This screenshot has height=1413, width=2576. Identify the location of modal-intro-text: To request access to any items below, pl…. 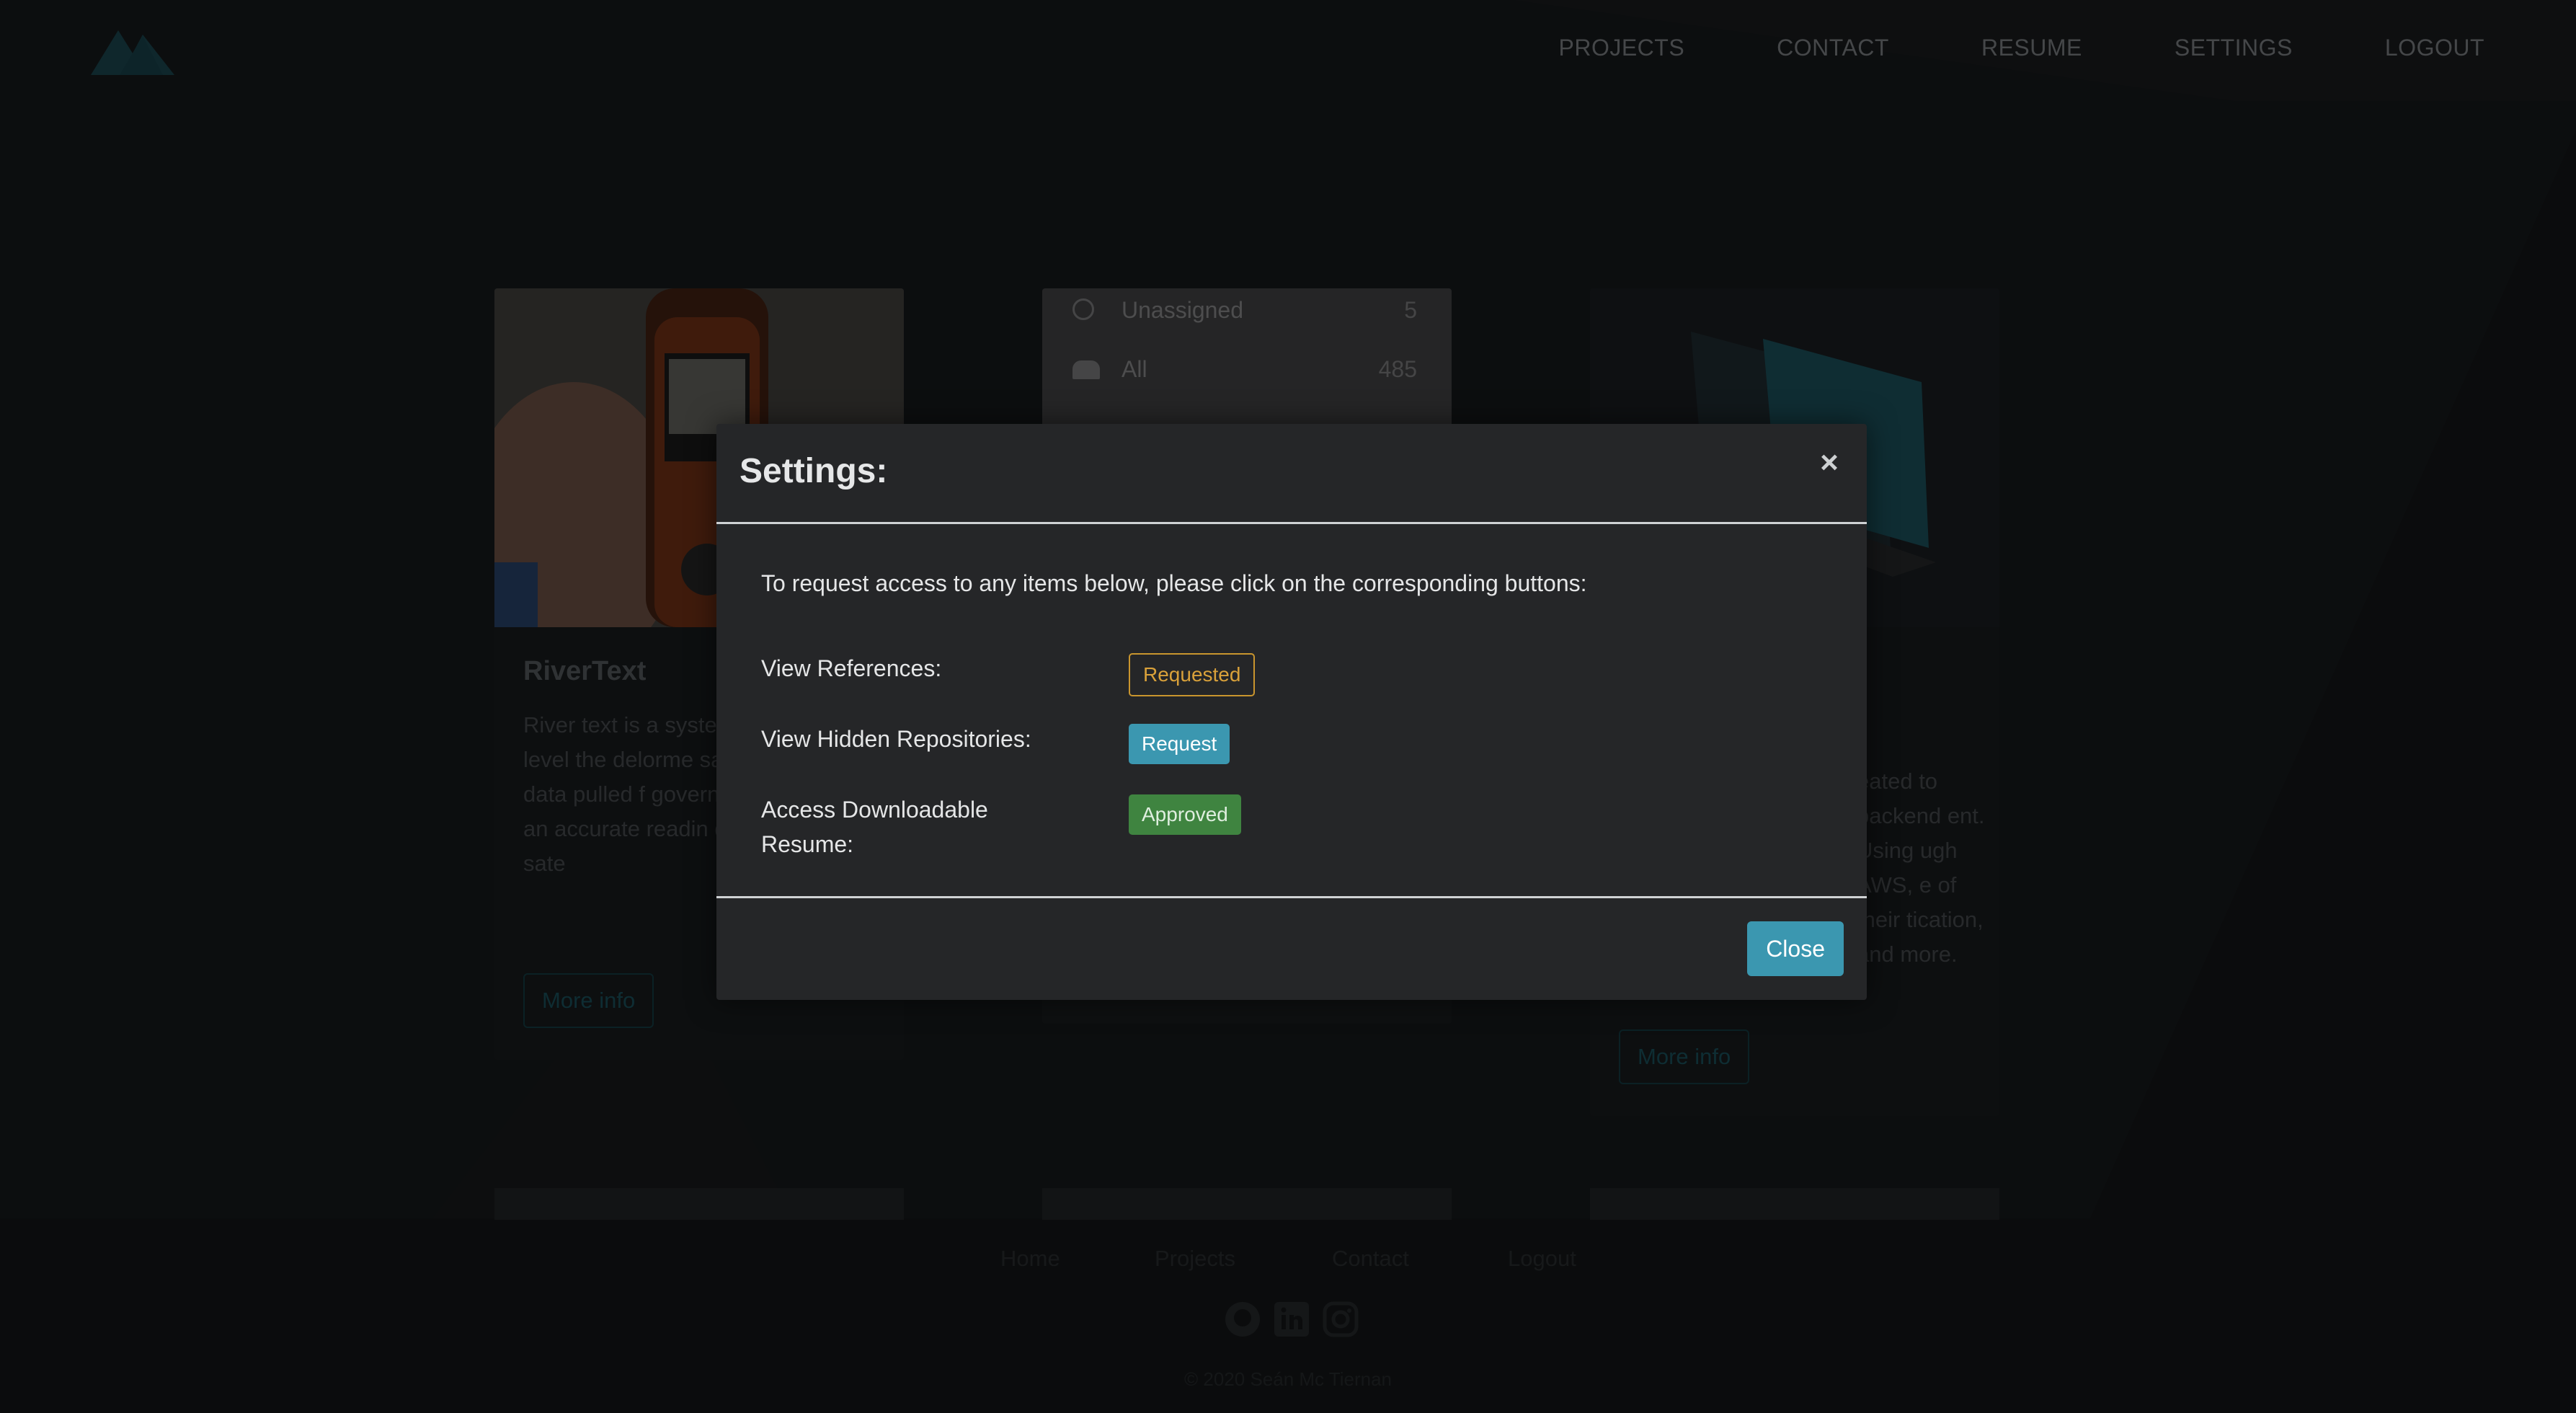
(1174, 583).